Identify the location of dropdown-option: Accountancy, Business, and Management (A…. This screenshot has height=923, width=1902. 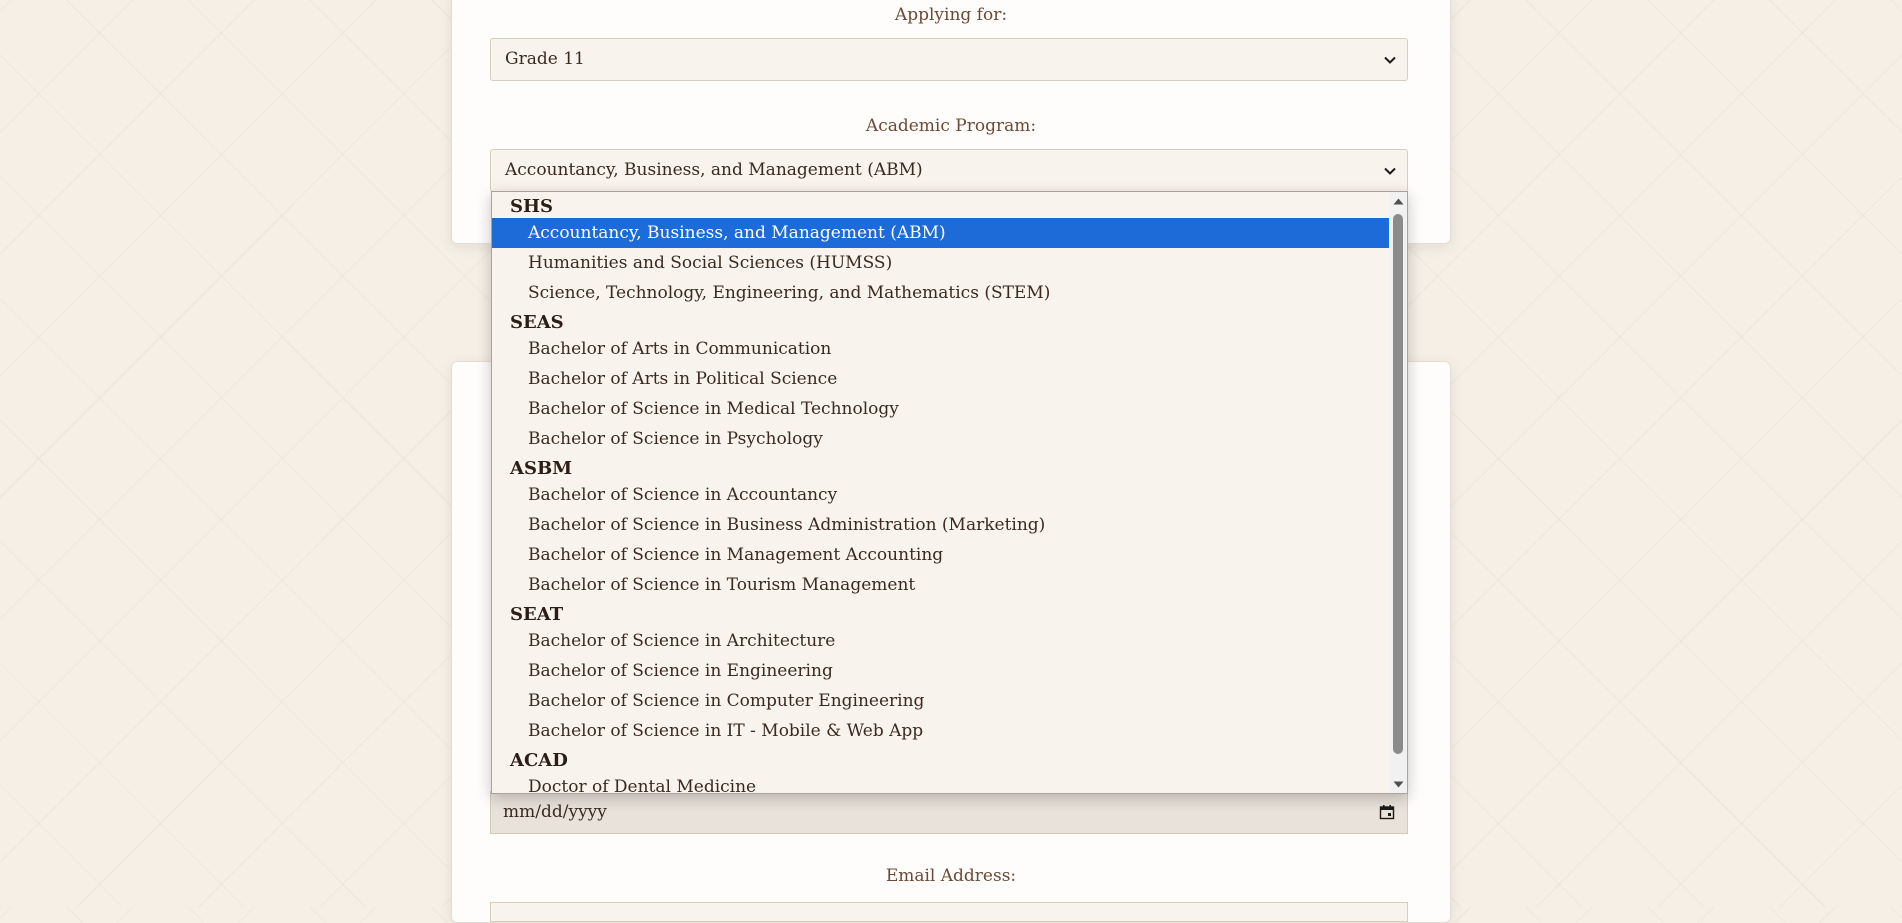
(940, 233).